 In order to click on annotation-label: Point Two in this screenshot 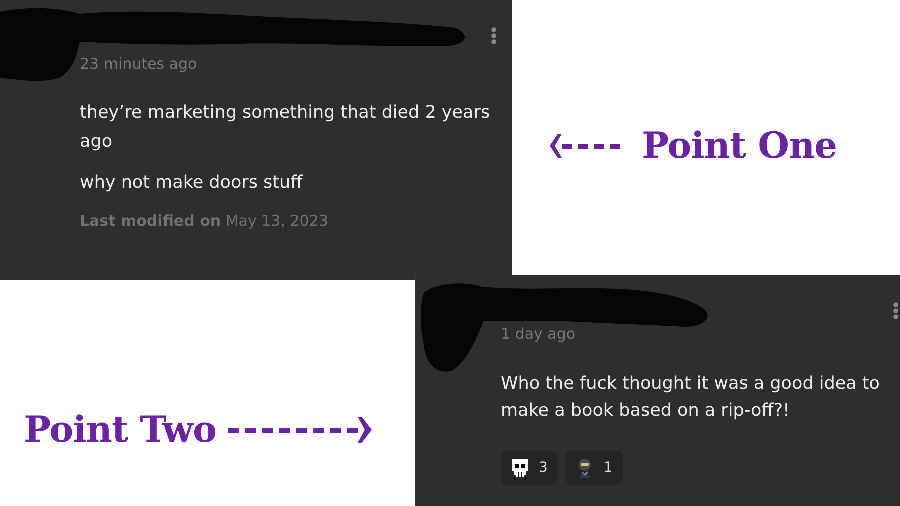, I will do `click(120, 429)`.